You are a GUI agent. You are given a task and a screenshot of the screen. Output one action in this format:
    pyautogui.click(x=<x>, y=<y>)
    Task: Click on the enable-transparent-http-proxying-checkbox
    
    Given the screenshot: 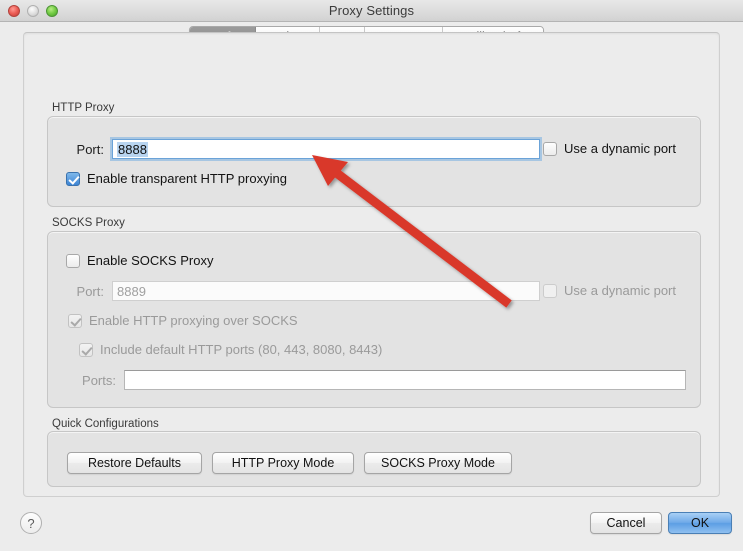 What is the action you would take?
    pyautogui.click(x=73, y=178)
    